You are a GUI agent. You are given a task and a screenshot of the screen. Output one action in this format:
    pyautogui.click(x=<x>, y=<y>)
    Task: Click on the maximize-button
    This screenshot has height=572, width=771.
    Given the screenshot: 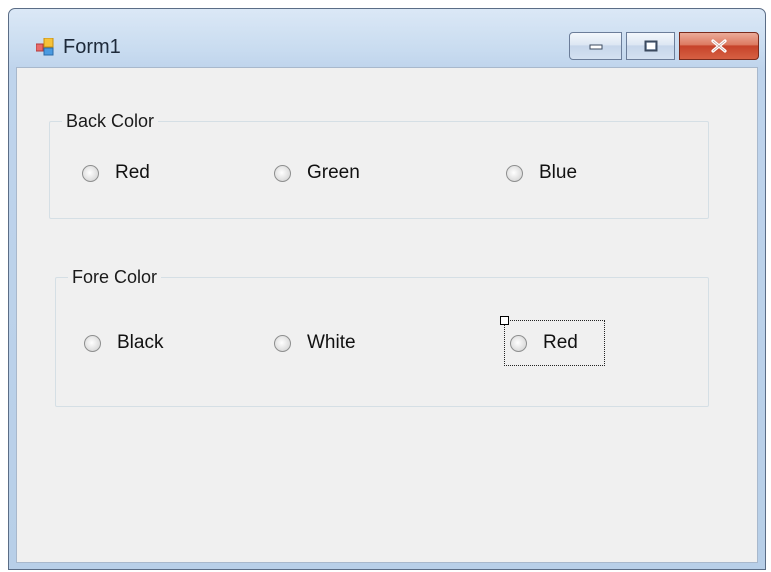 What is the action you would take?
    pyautogui.click(x=650, y=46)
    